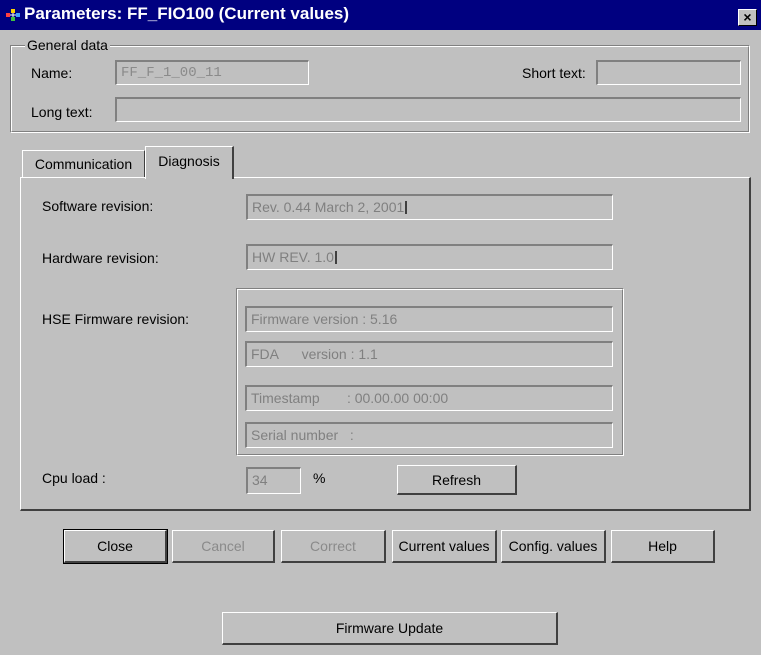  I want to click on cpu-load-label: Cpu load :, so click(74, 478).